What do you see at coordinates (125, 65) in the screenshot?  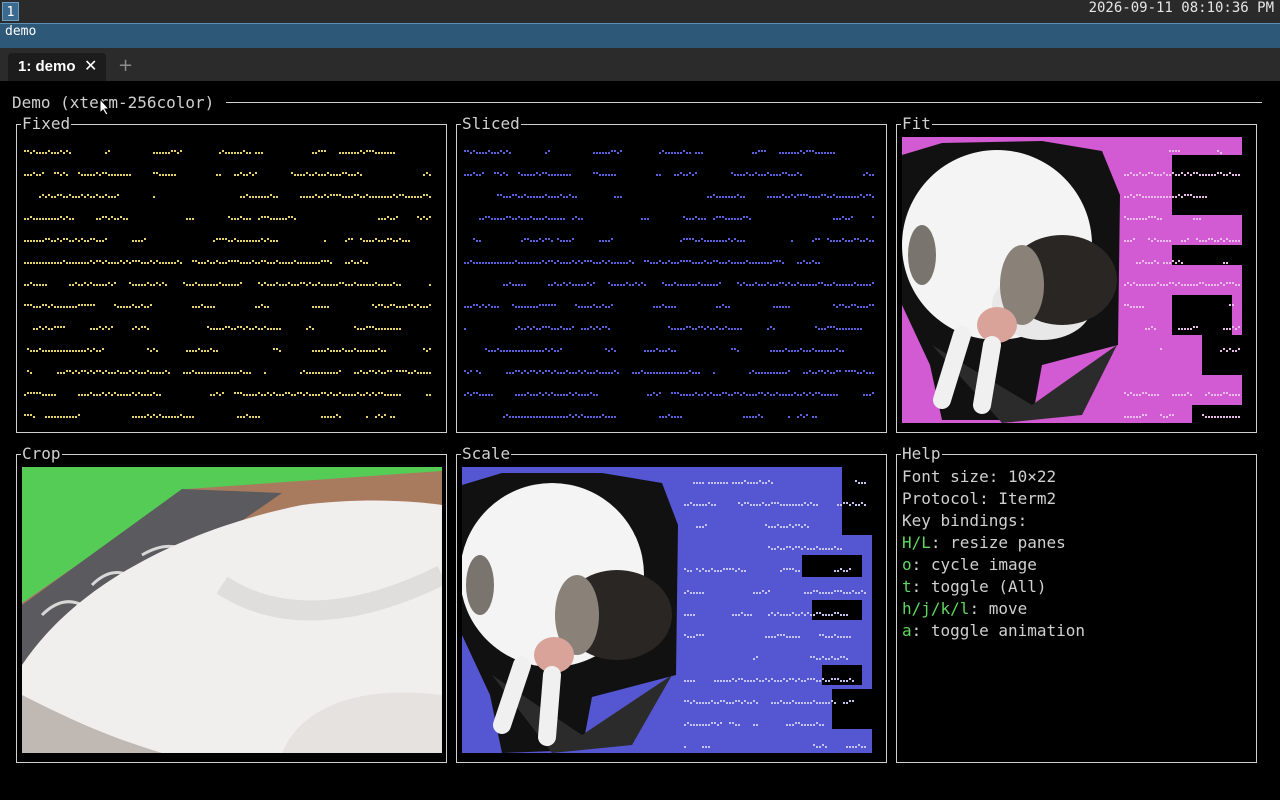 I see `add-icon: +` at bounding box center [125, 65].